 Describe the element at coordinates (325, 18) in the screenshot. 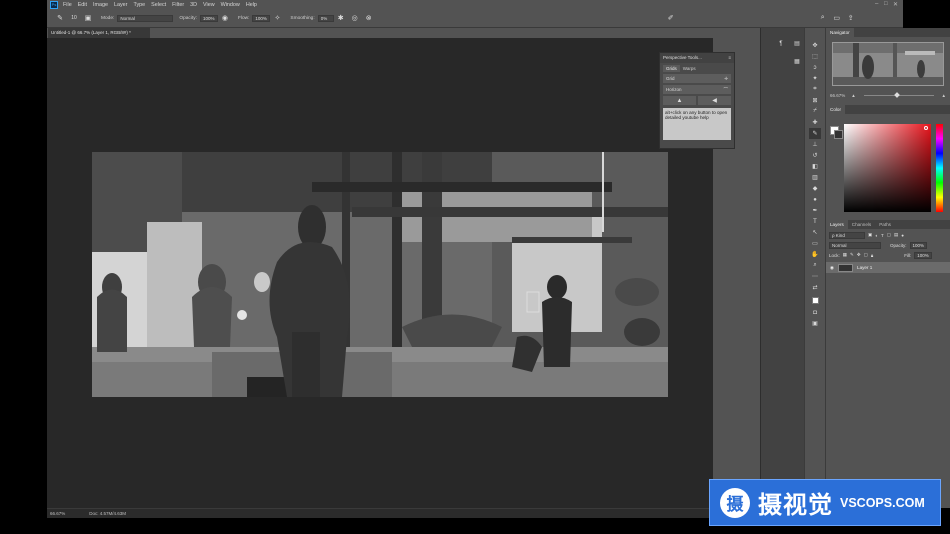

I see `smoothing-field: 0%` at that location.